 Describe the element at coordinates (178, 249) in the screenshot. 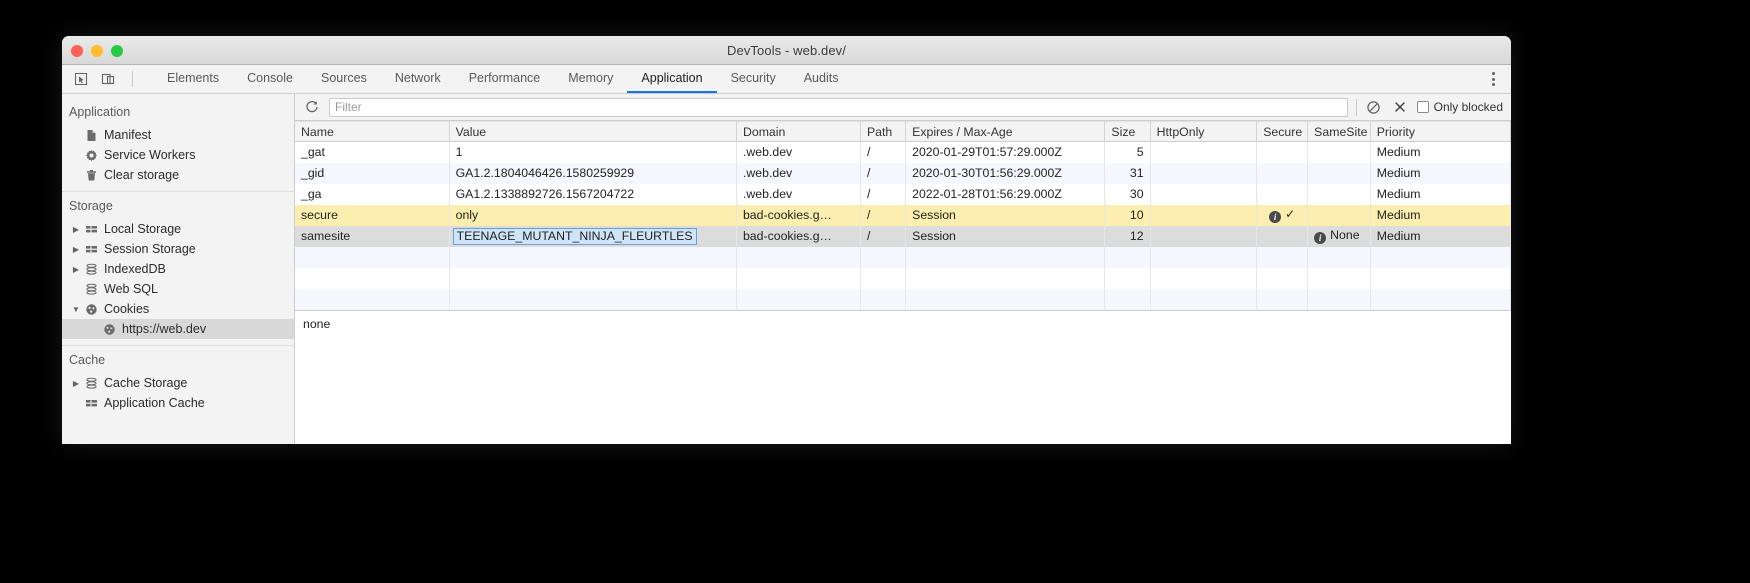

I see `sidebar-item-session-storage: ▶ Session Storage` at that location.